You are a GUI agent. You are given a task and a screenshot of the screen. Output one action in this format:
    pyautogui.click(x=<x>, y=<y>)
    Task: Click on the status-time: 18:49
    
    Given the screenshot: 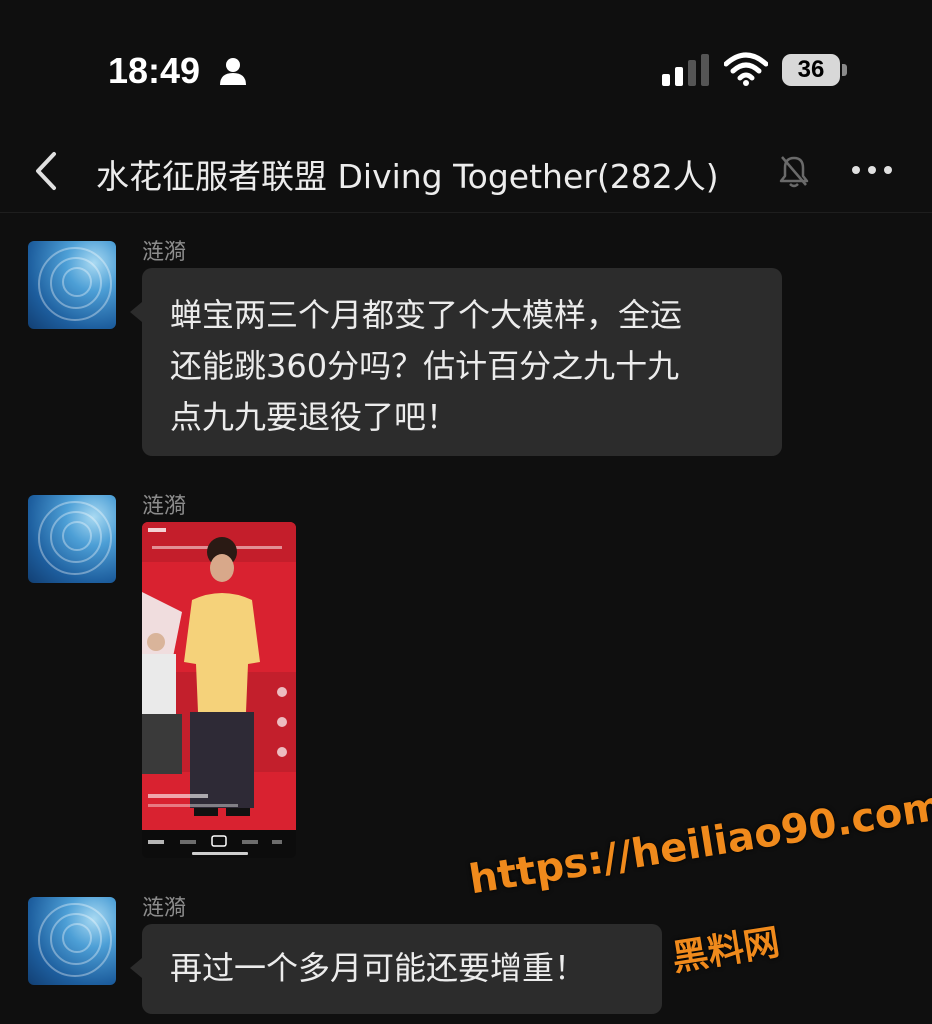 What is the action you would take?
    pyautogui.click(x=154, y=70)
    